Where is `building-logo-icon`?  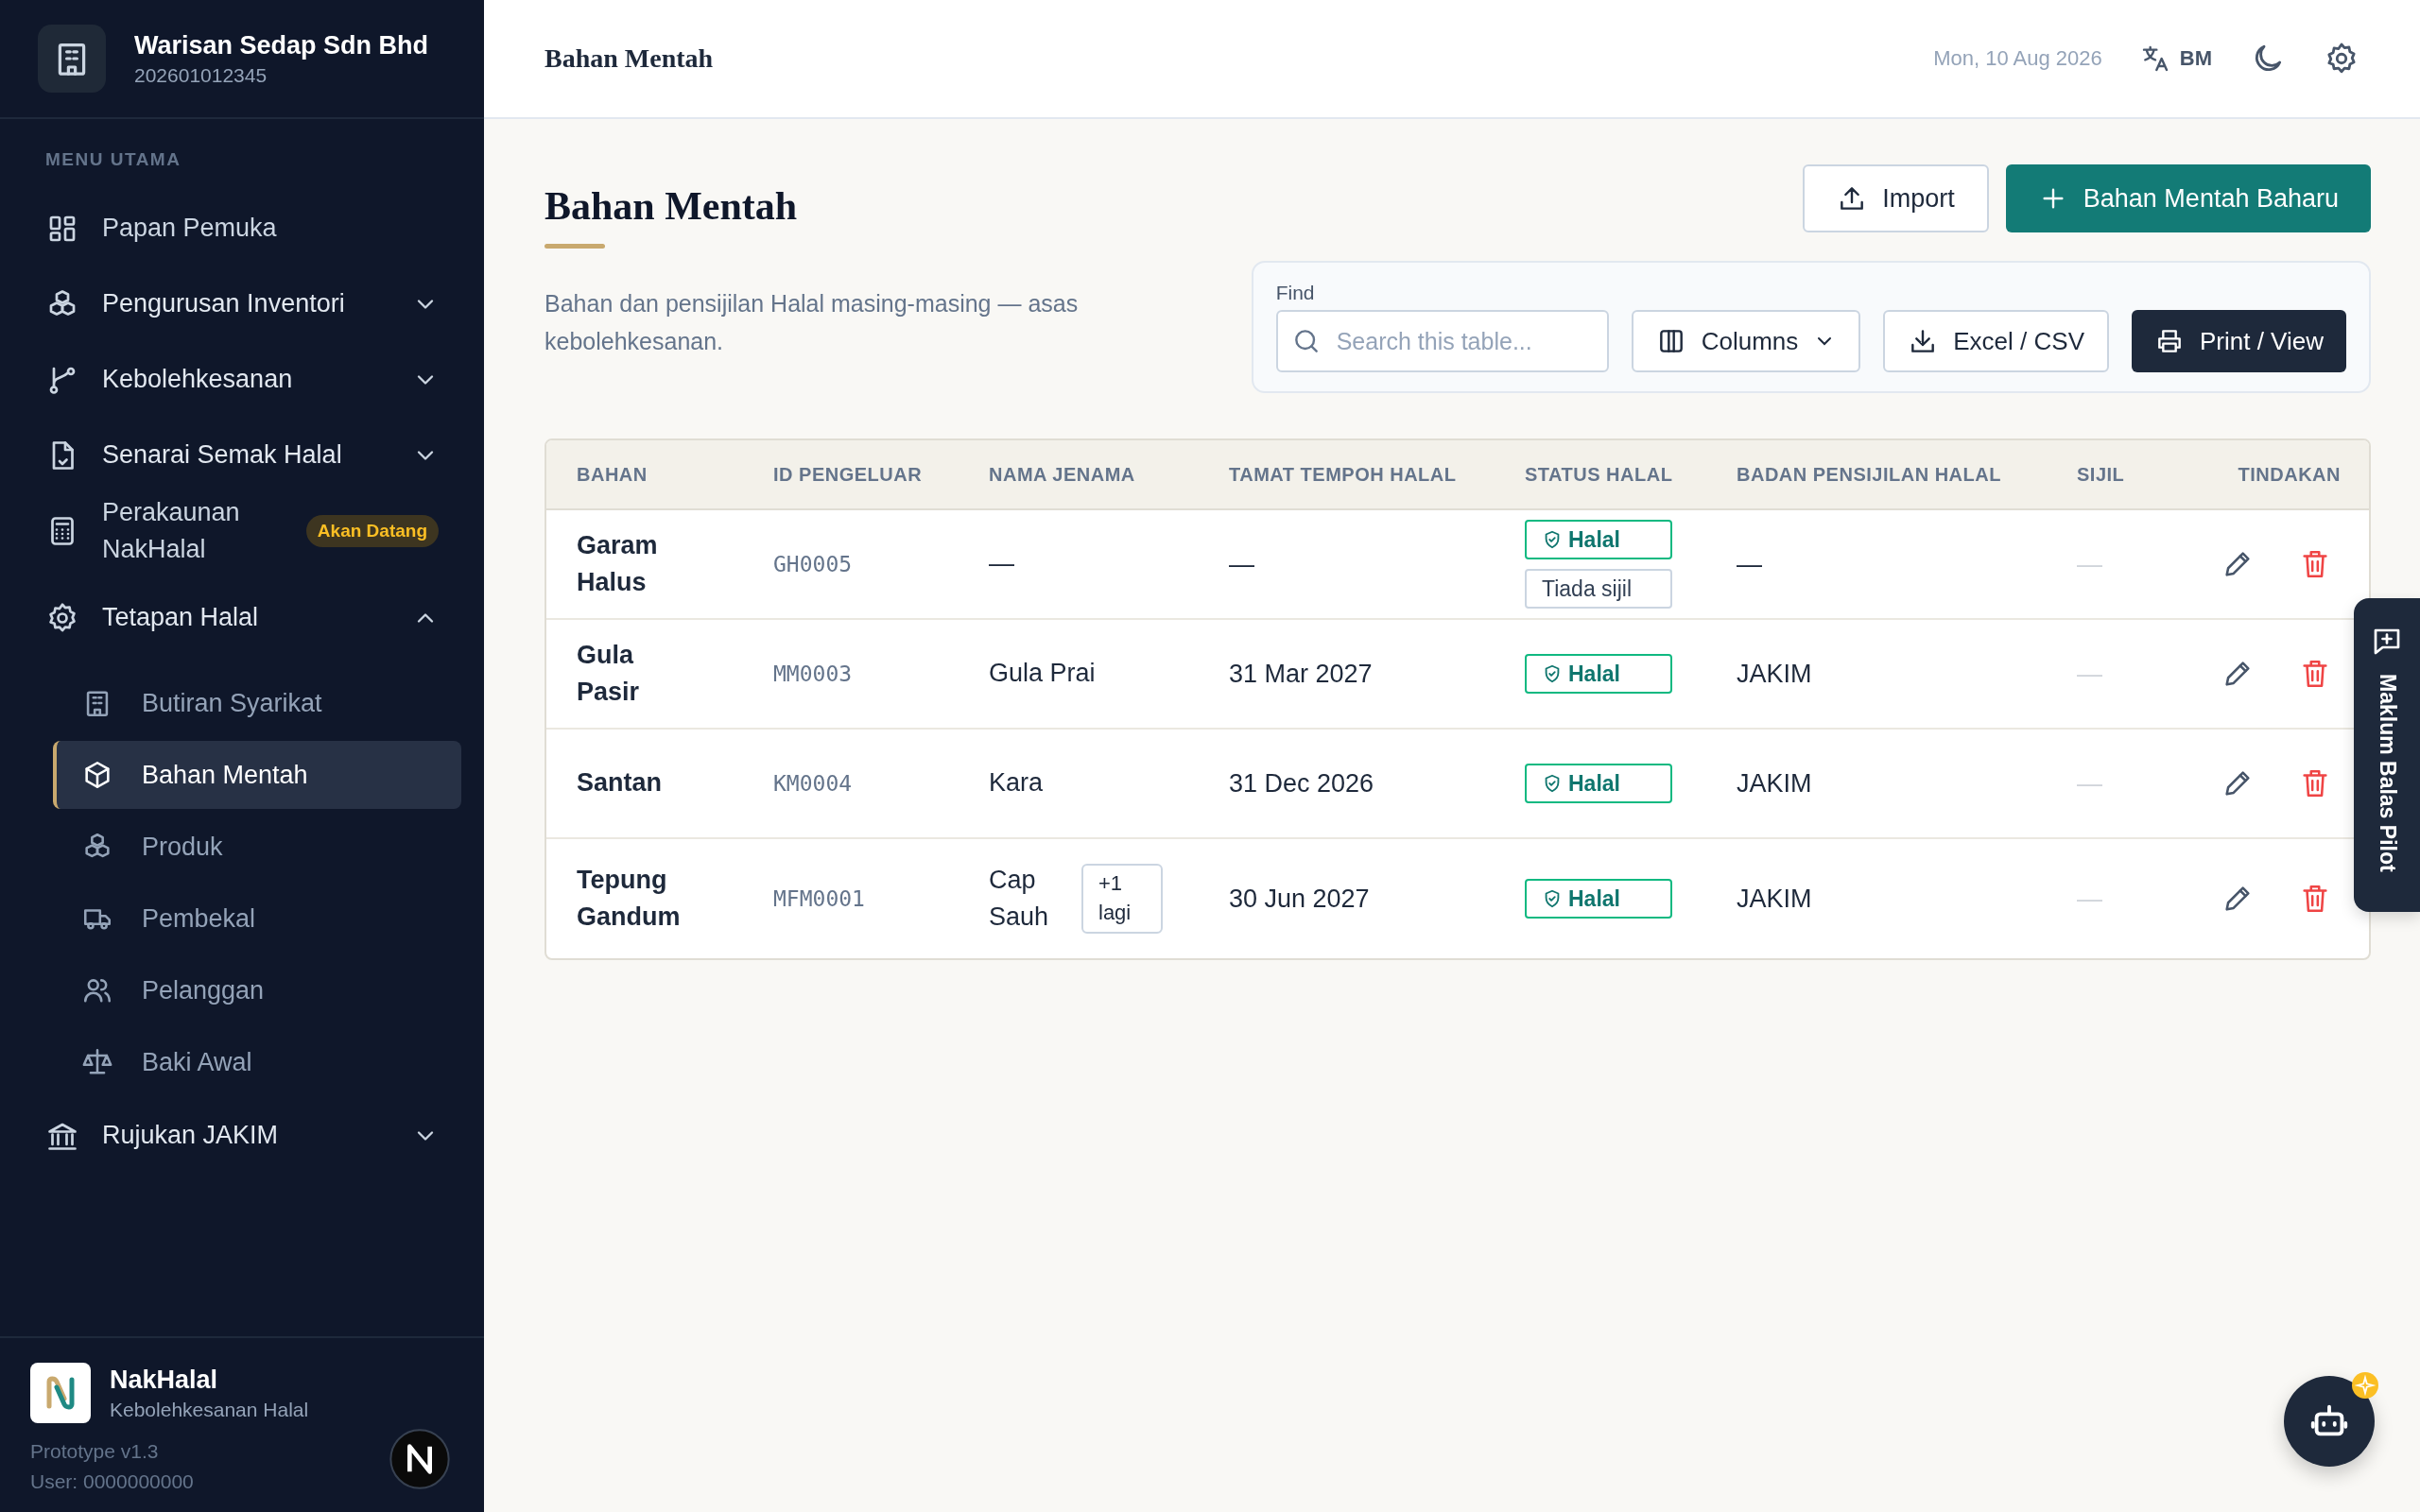
building-logo-icon is located at coordinates (72, 59).